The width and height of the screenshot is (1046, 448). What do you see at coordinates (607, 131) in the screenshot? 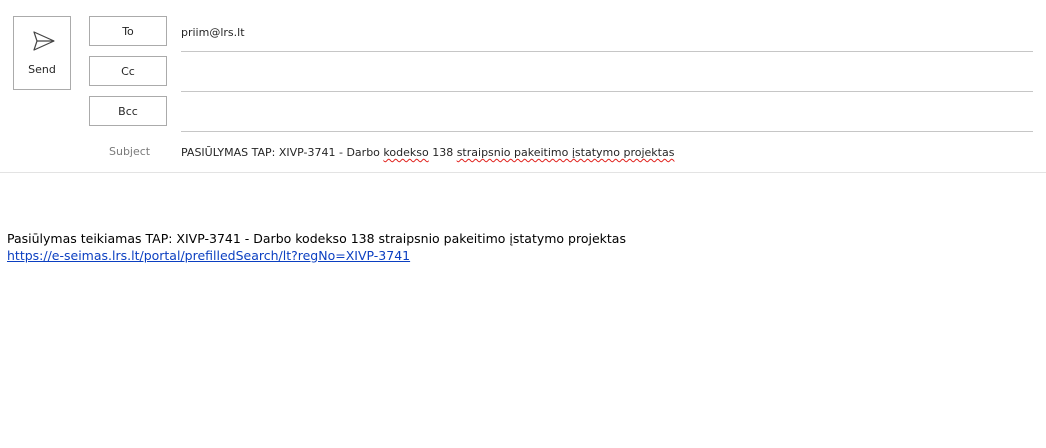
I see `bcc-field-underline` at bounding box center [607, 131].